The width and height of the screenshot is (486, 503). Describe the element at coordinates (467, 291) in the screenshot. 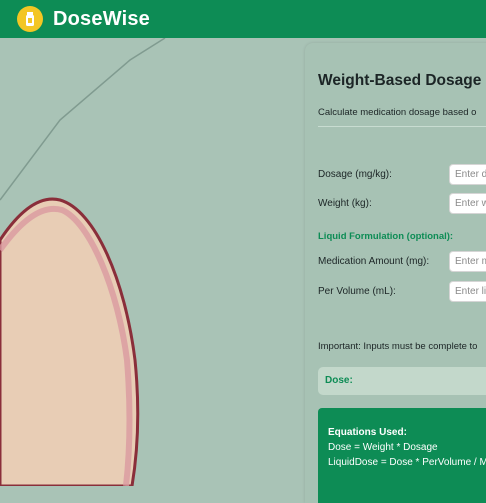

I see `per-volume-input` at that location.